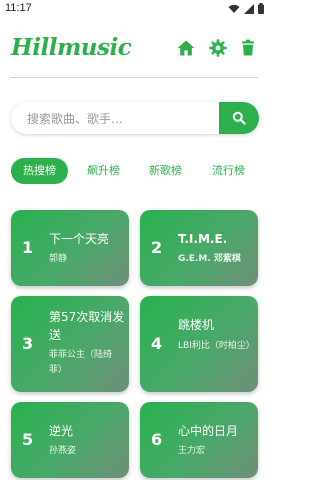 This screenshot has height=480, width=320. I want to click on song-artist: G.E.M. 邓紫棋, so click(209, 259).